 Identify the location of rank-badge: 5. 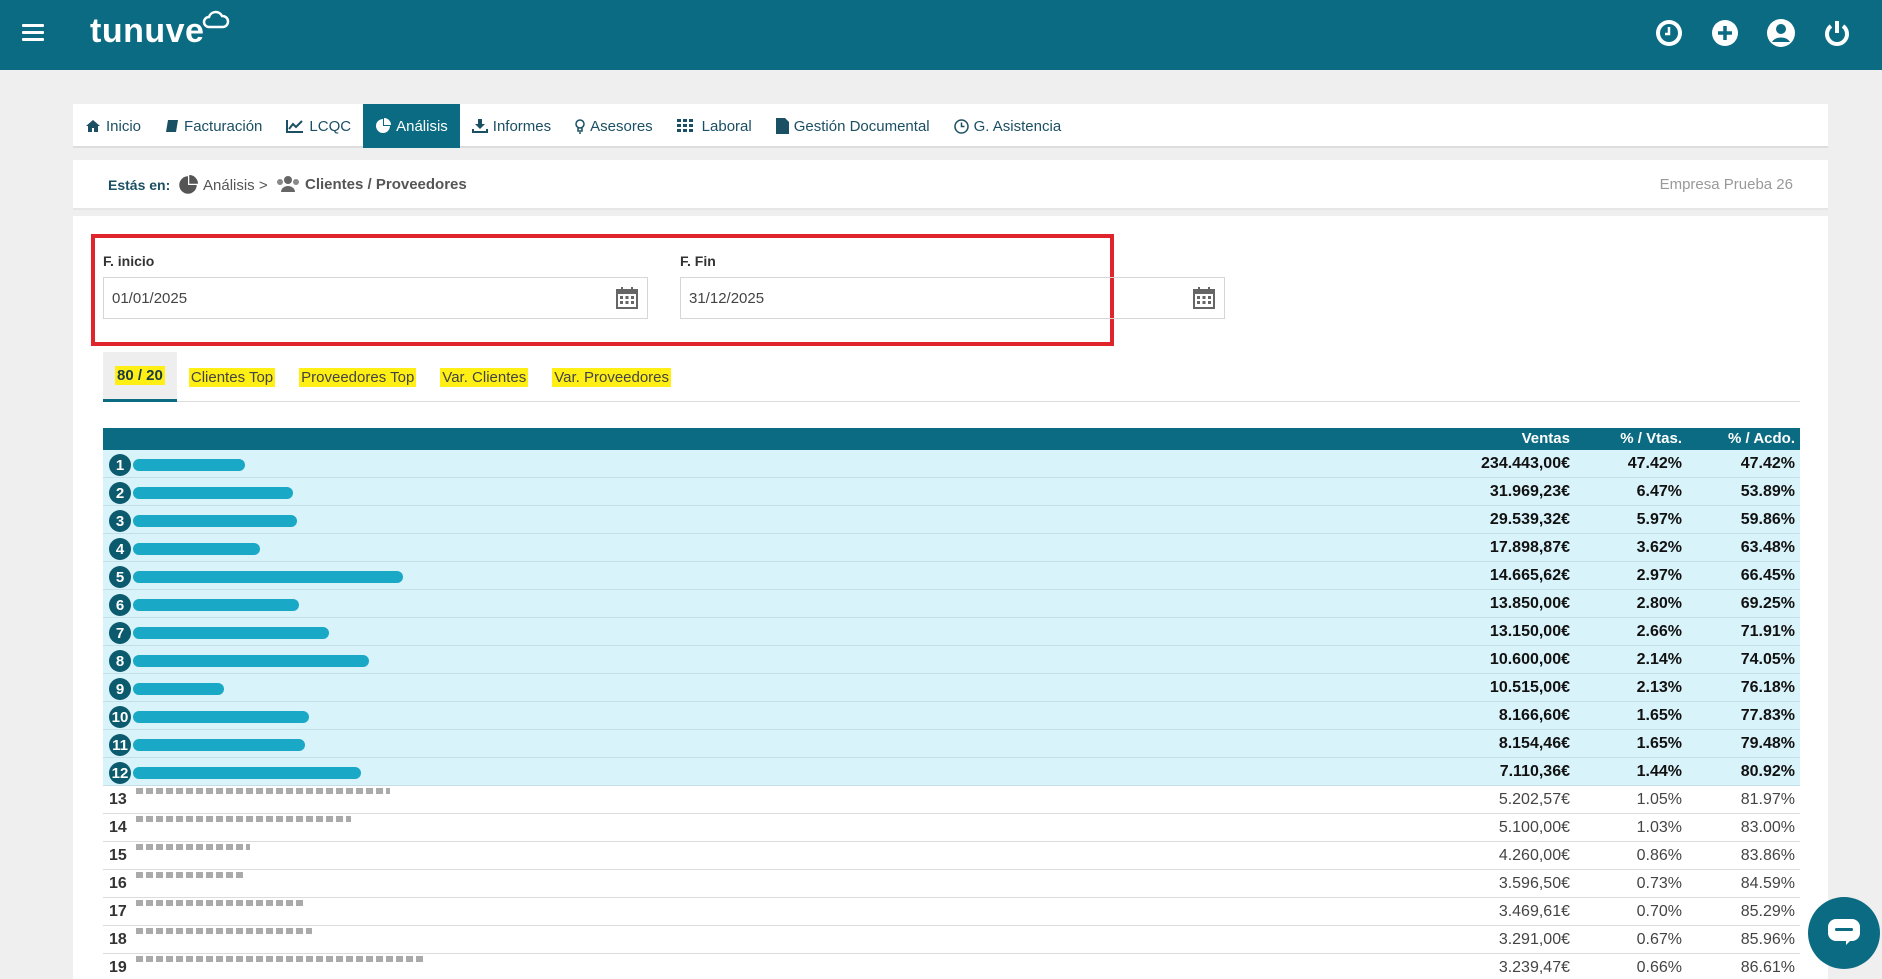
(120, 577).